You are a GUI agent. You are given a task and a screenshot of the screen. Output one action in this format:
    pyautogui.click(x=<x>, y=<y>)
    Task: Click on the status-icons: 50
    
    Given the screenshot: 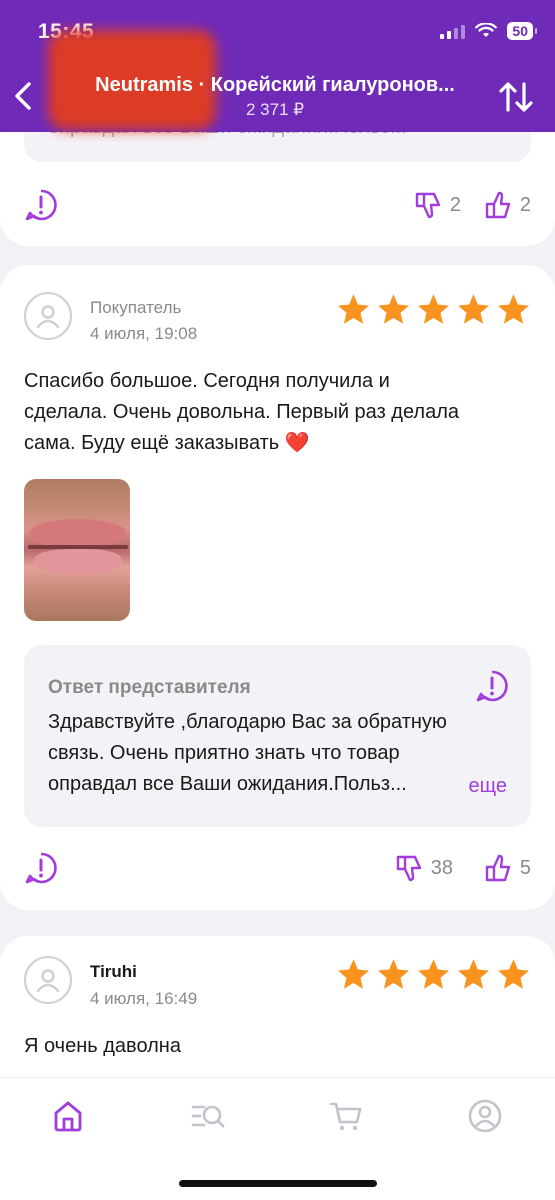 What is the action you would take?
    pyautogui.click(x=488, y=31)
    